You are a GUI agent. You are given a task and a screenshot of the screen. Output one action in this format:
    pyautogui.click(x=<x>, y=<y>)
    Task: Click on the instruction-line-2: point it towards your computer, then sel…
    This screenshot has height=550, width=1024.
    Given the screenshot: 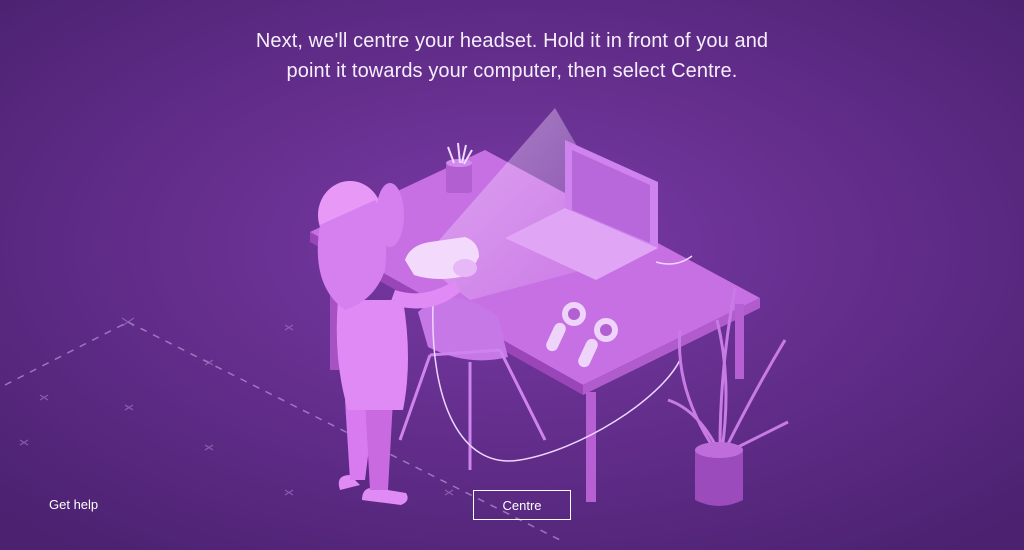 What is the action you would take?
    pyautogui.click(x=512, y=71)
    